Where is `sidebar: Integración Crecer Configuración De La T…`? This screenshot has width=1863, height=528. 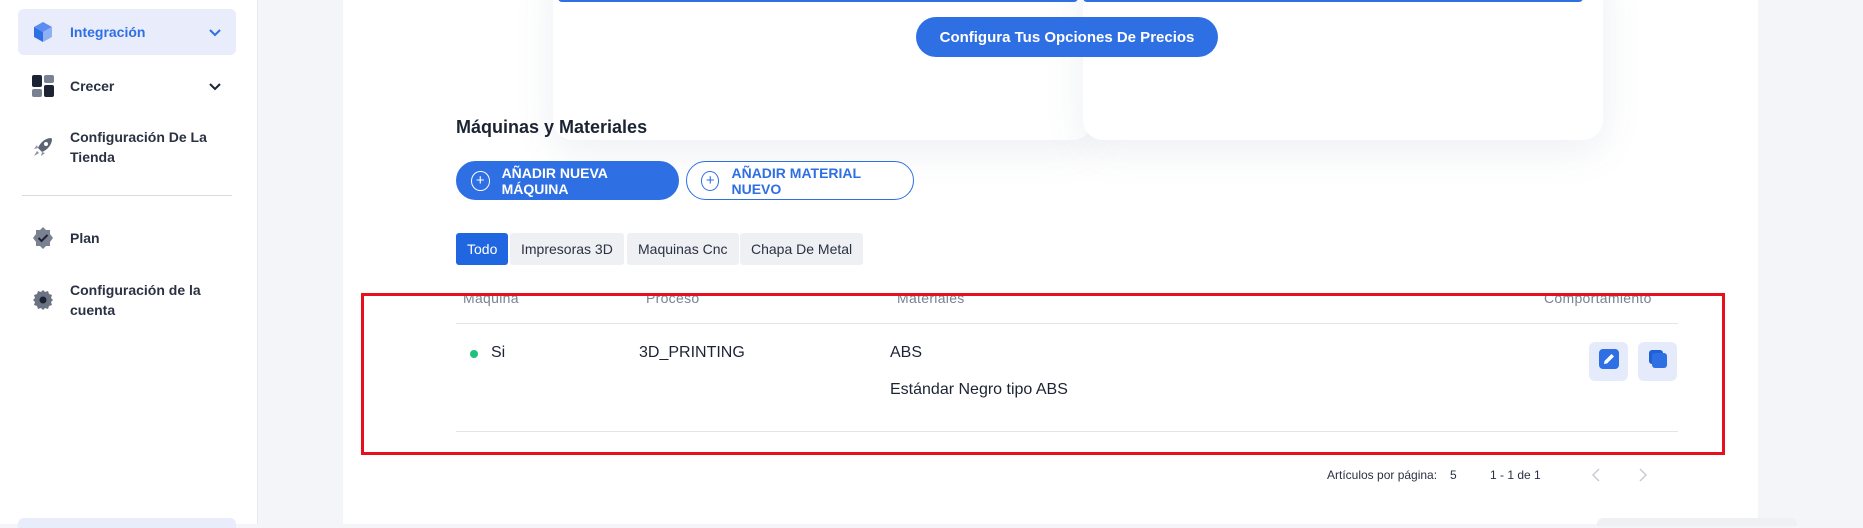
sidebar: Integración Crecer Configuración De La T… is located at coordinates (129, 264).